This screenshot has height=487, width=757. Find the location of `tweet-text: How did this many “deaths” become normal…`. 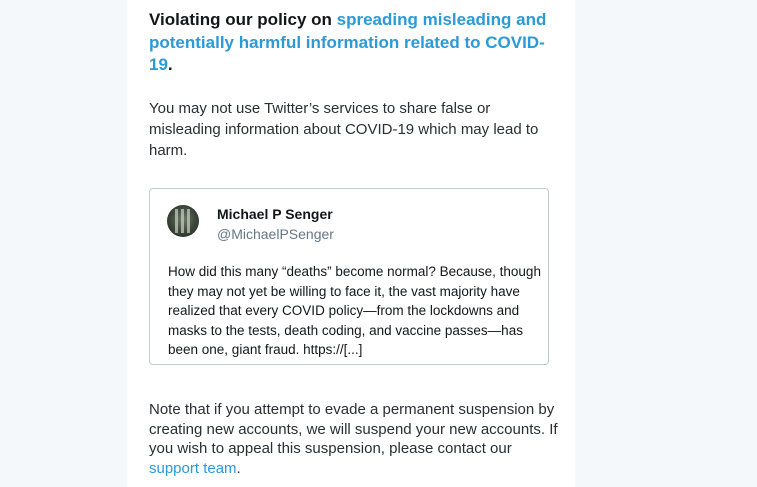

tweet-text: How did this many “deaths” become normal… is located at coordinates (354, 310).